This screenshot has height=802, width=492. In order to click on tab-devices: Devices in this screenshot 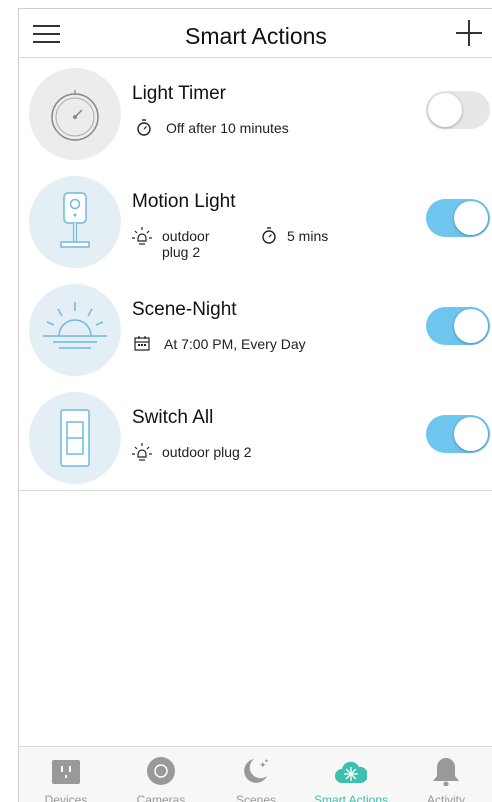, I will do `click(66, 774)`.